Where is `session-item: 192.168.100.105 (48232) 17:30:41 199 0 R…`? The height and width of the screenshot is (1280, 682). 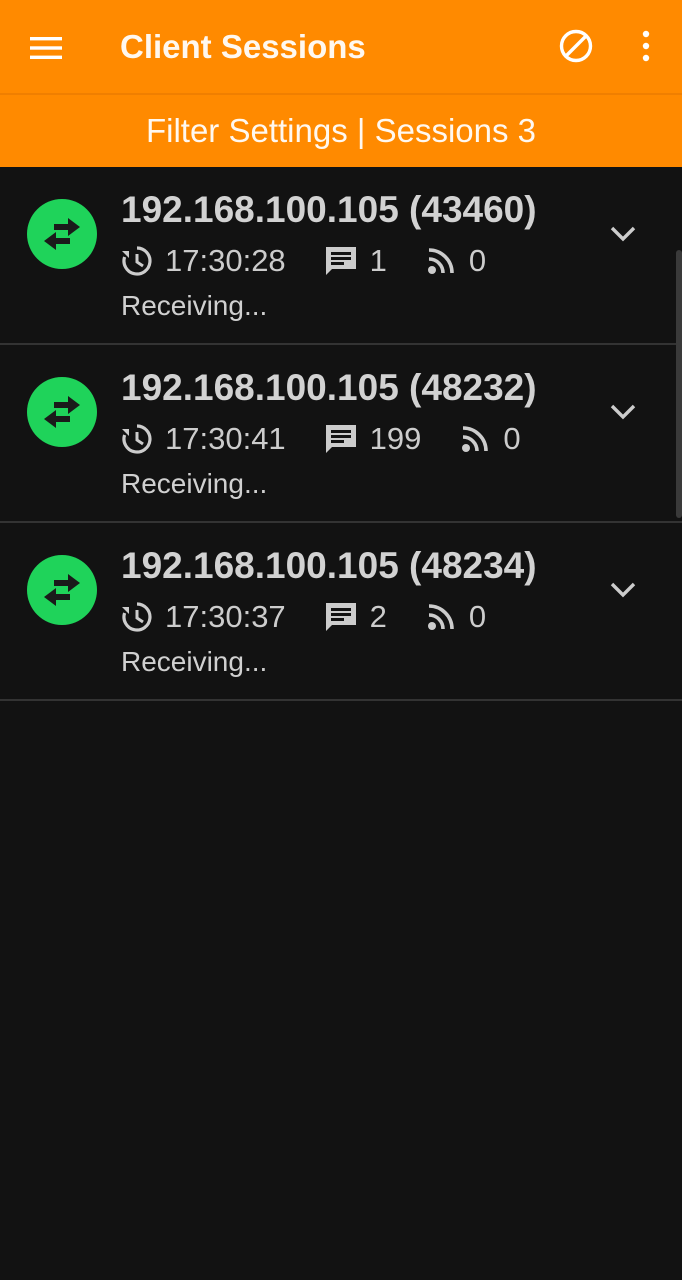
session-item: 192.168.100.105 (48232) 17:30:41 199 0 R… is located at coordinates (341, 434).